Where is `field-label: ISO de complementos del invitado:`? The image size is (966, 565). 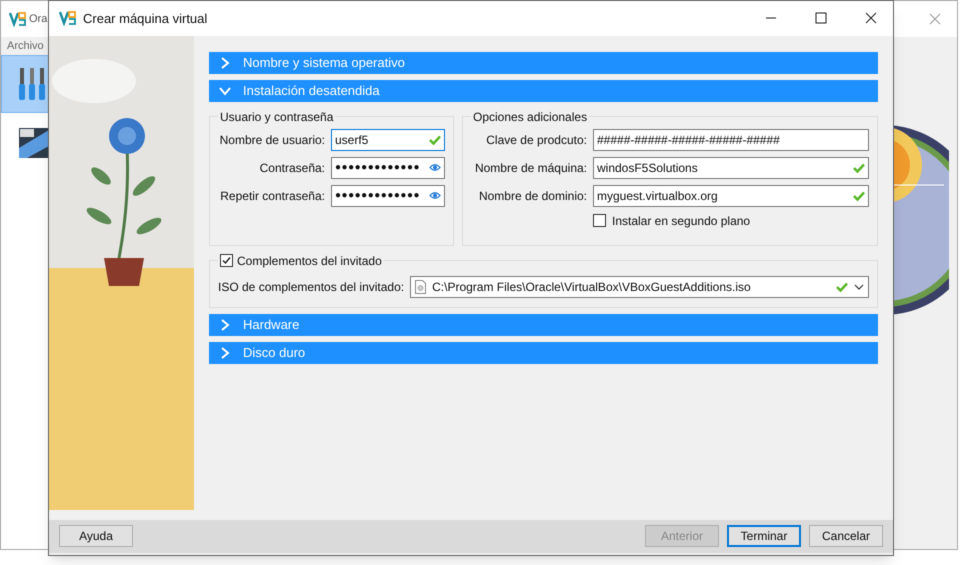 field-label: ISO de complementos del invitado: is located at coordinates (311, 287).